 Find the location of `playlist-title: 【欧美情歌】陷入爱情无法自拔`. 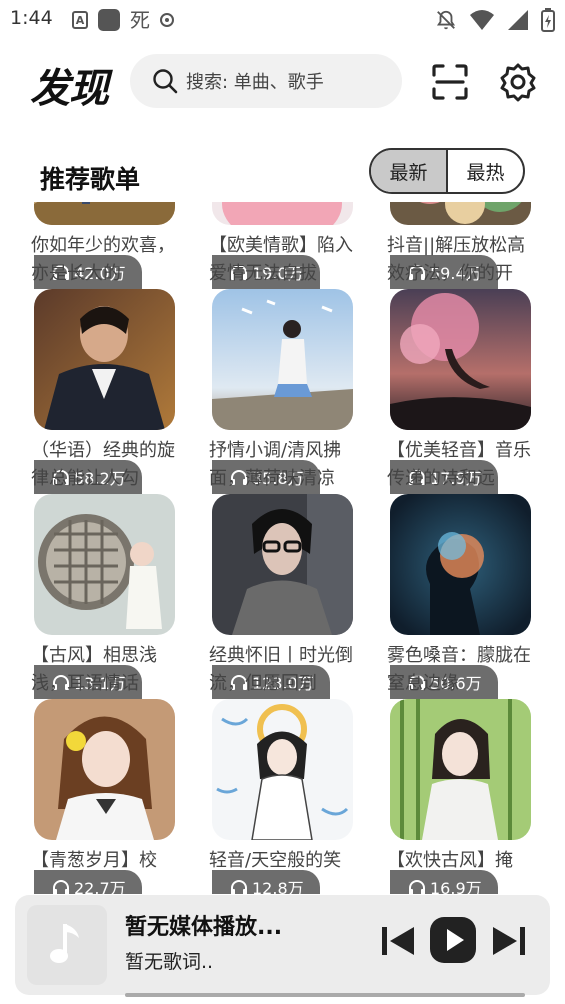

playlist-title: 【欧美情歌】陷入爱情无法自拔 is located at coordinates (281, 259).